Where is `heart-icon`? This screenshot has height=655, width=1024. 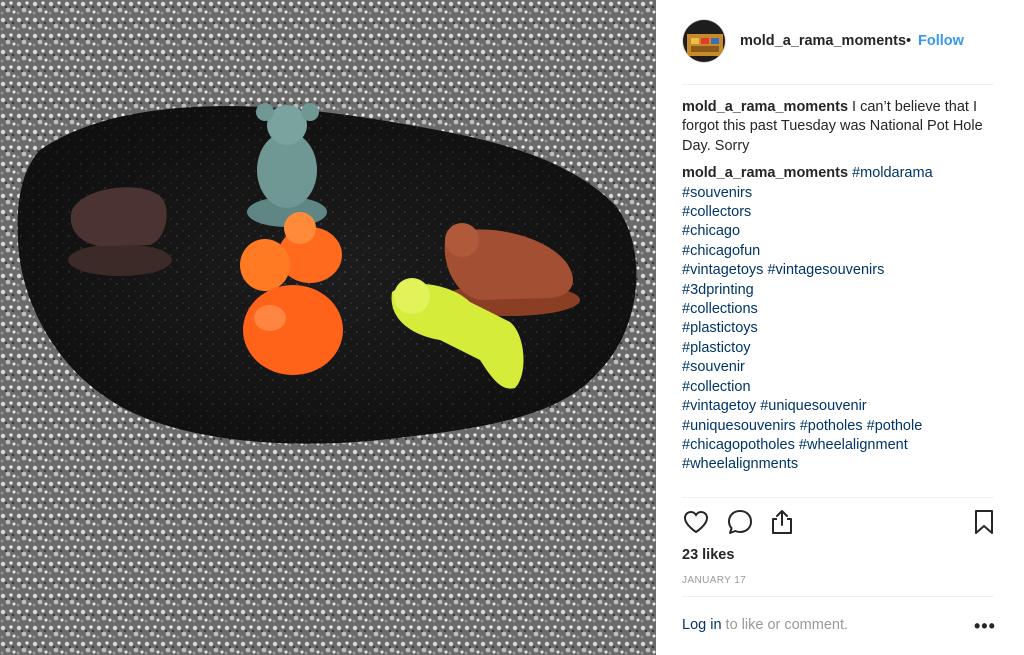 heart-icon is located at coordinates (697, 523).